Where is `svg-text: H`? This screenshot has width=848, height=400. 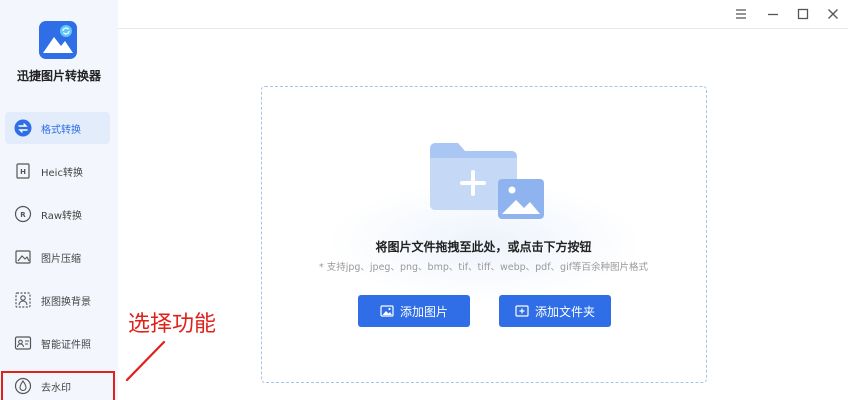 svg-text: H is located at coordinates (23, 172).